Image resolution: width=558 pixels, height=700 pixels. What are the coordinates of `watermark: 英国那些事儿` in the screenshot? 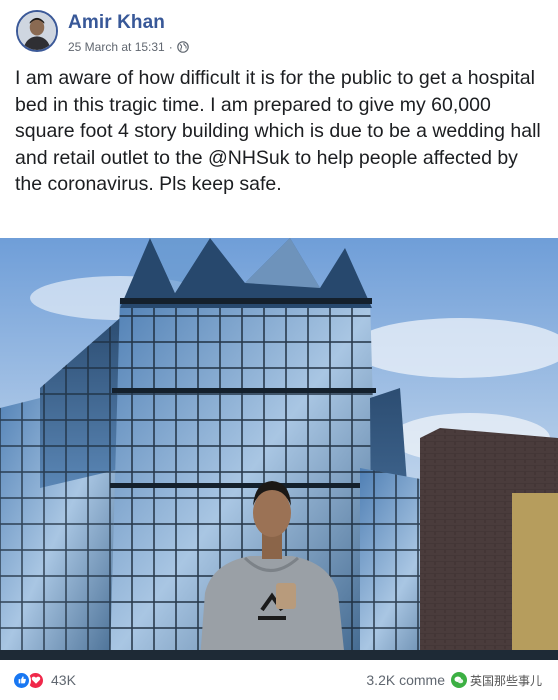 It's located at (497, 680).